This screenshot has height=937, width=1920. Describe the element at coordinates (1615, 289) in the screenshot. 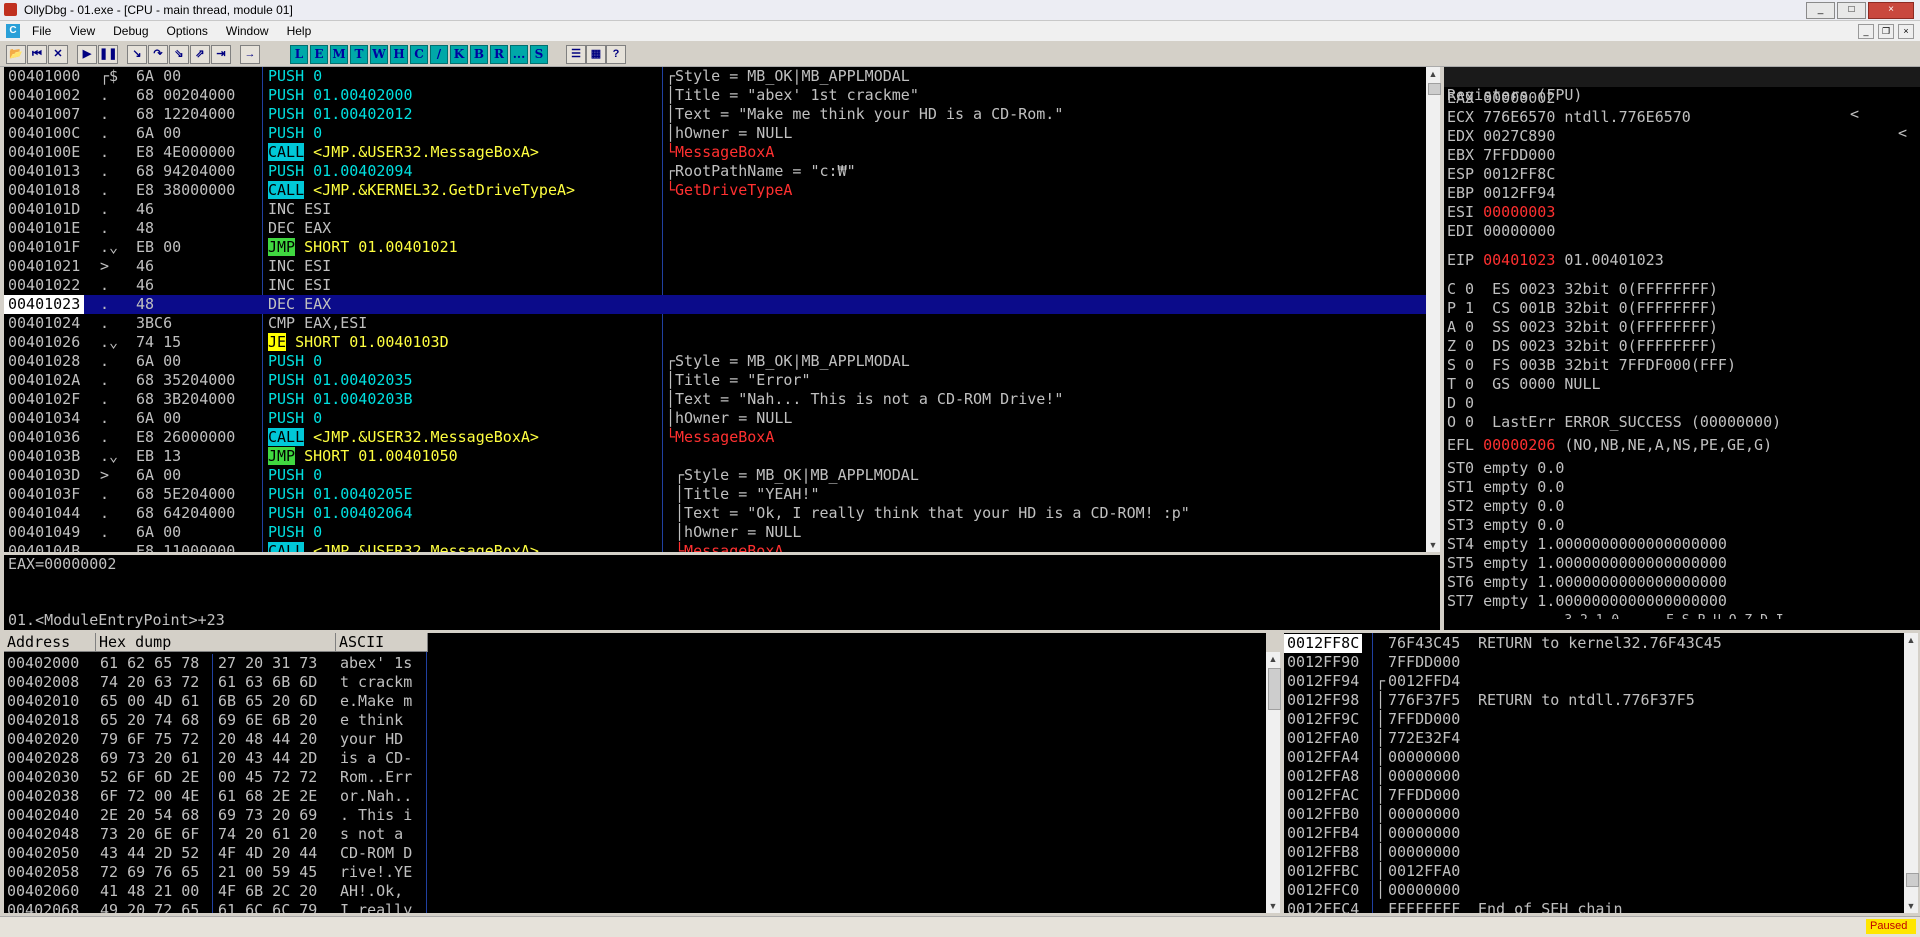

I see `flag-row: C 0 ES 0023 32bit 0(FFFFFFFF)` at that location.